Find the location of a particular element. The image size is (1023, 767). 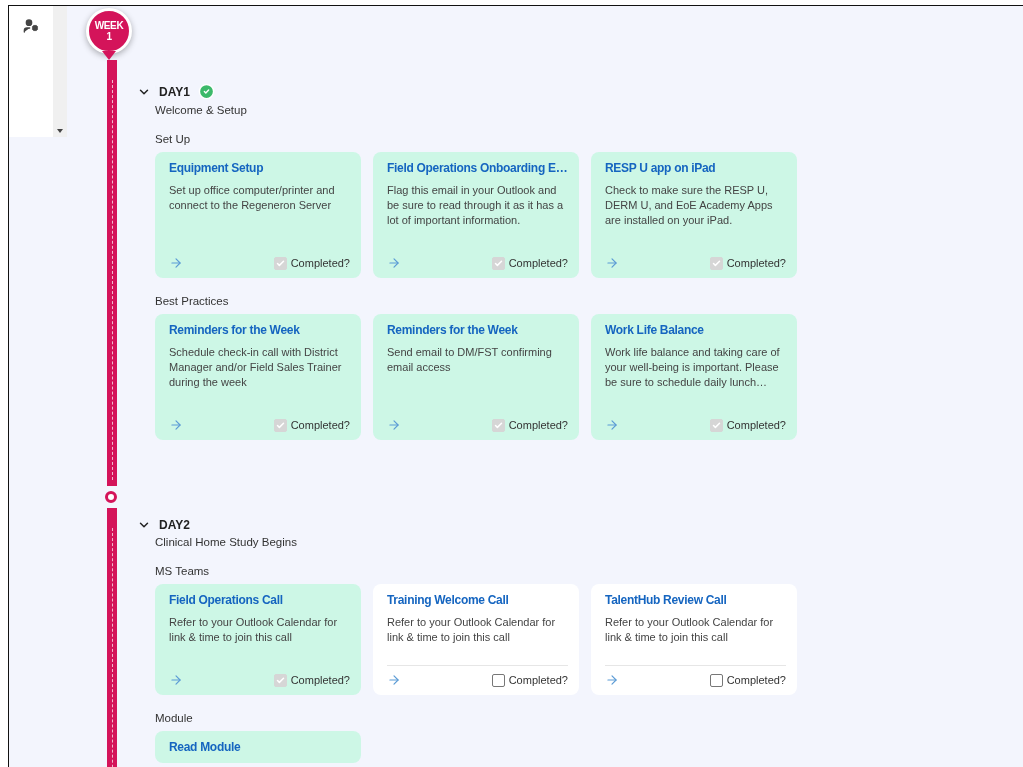

week-label: WEEK is located at coordinates (109, 25).